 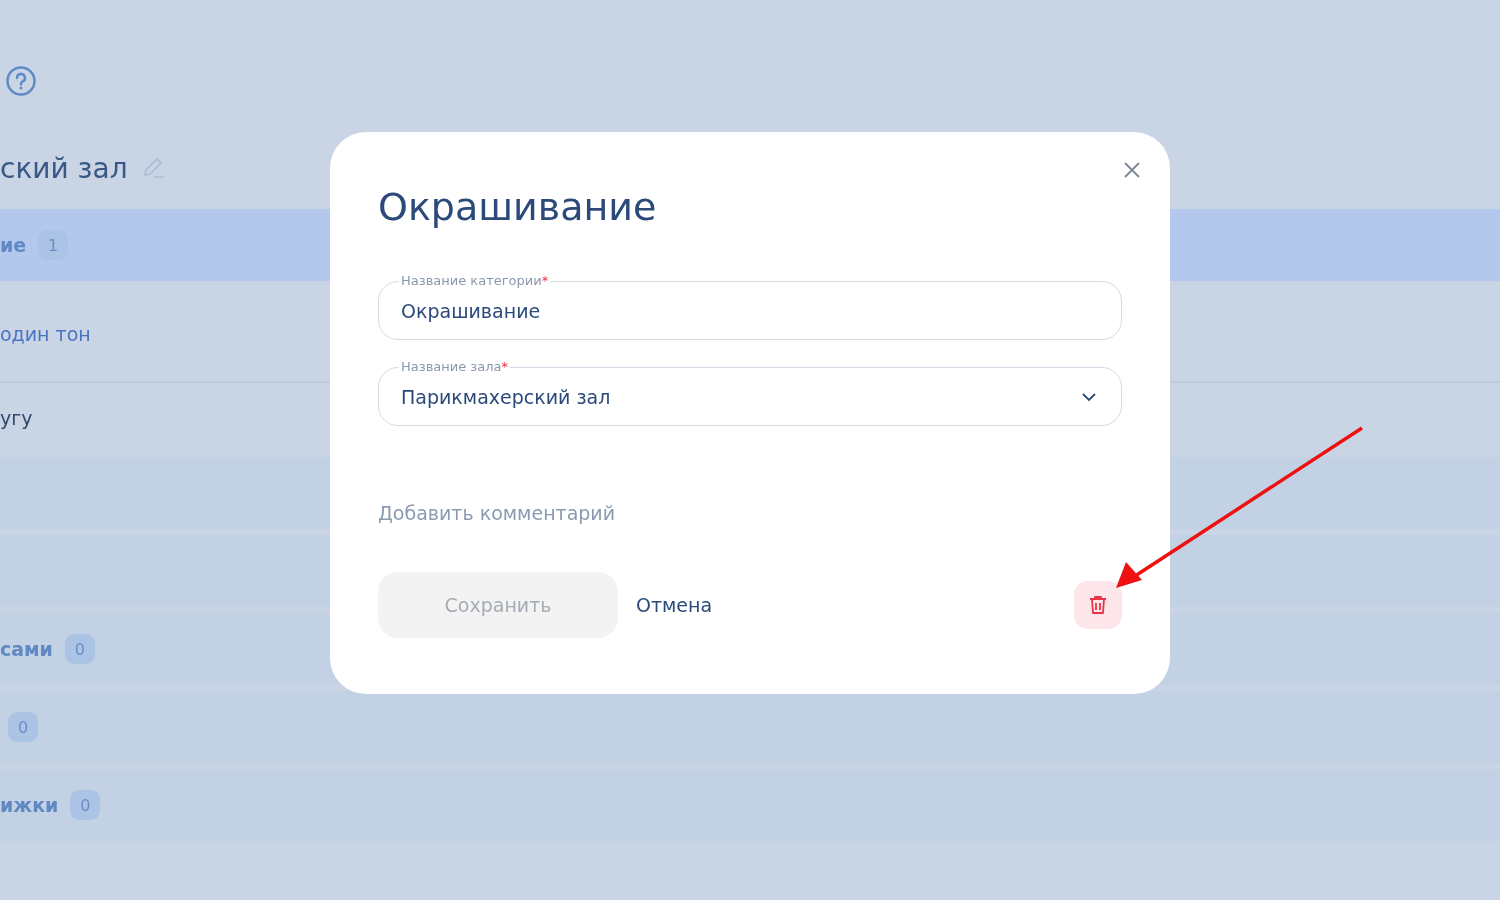 I want to click on input-field: Название категории* Окрашивание, so click(x=750, y=307).